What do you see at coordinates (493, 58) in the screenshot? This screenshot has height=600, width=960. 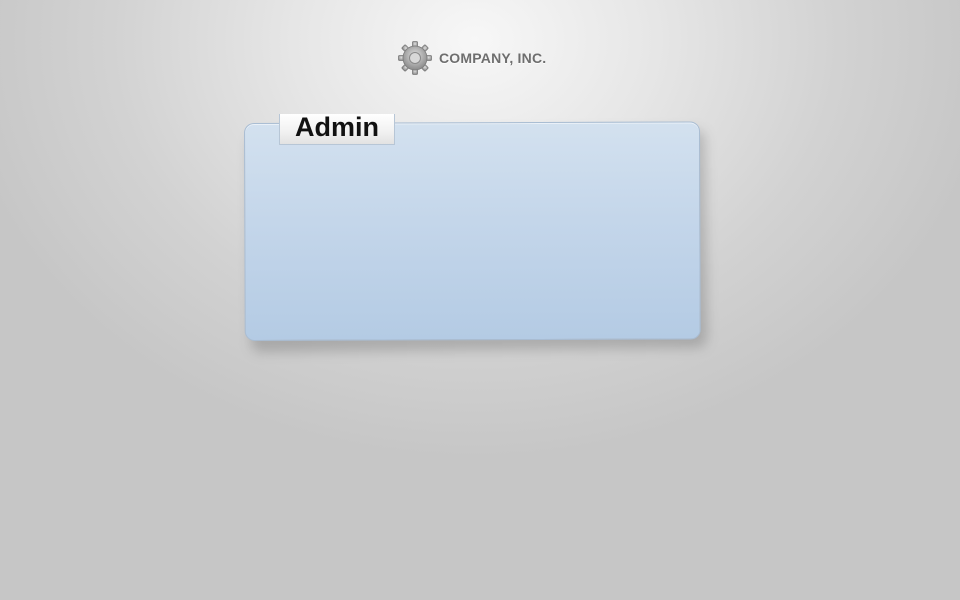 I see `company-name: COMPANY, INC.` at bounding box center [493, 58].